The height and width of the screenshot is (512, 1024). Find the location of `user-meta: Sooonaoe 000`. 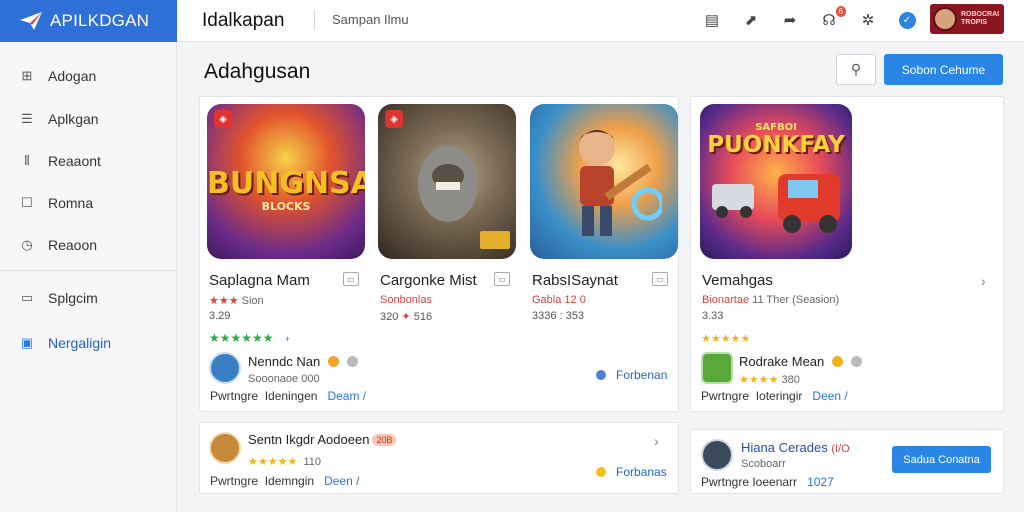

user-meta: Sooonaoe 000 is located at coordinates (284, 379).